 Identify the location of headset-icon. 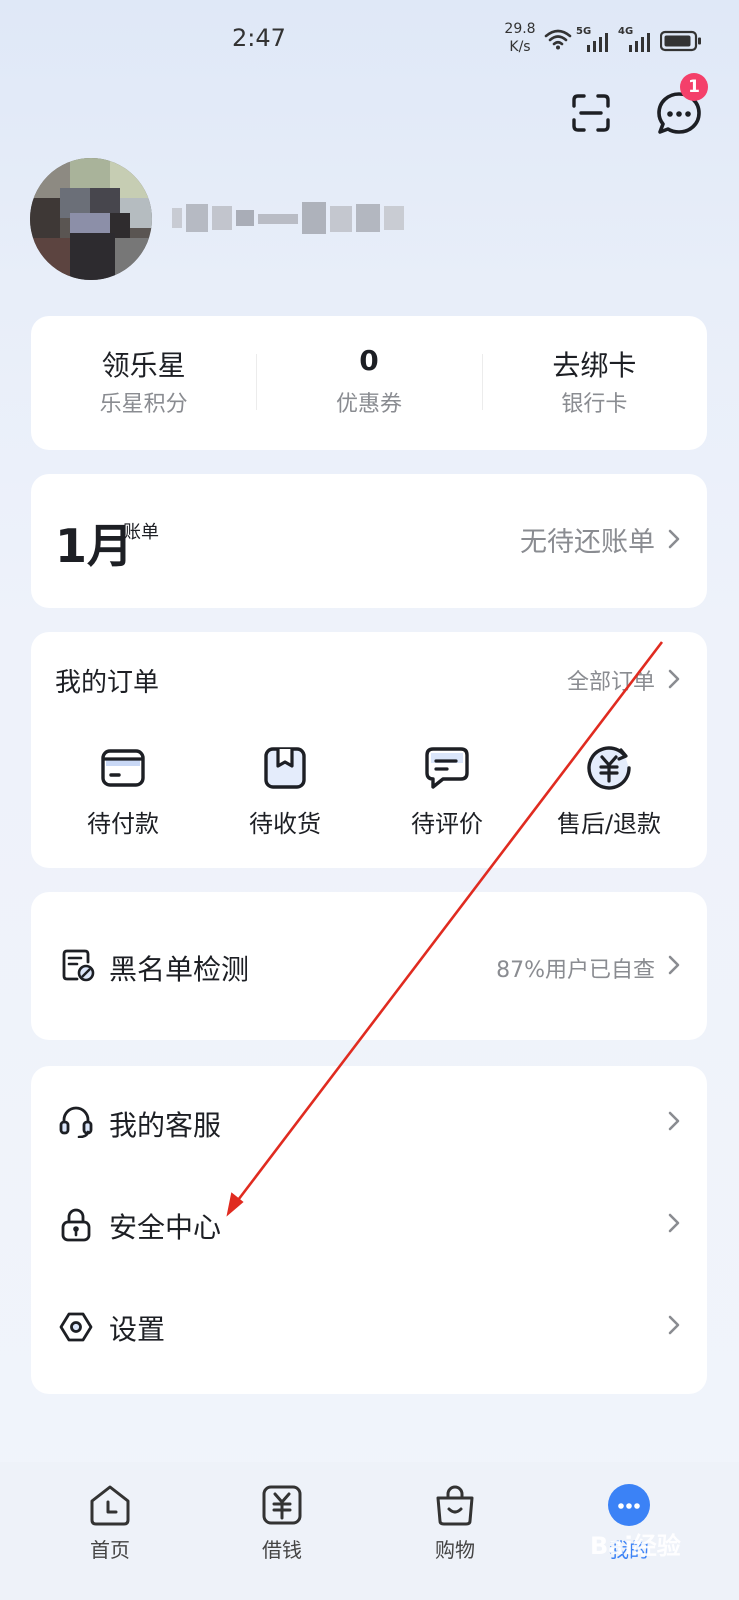
(76, 1122).